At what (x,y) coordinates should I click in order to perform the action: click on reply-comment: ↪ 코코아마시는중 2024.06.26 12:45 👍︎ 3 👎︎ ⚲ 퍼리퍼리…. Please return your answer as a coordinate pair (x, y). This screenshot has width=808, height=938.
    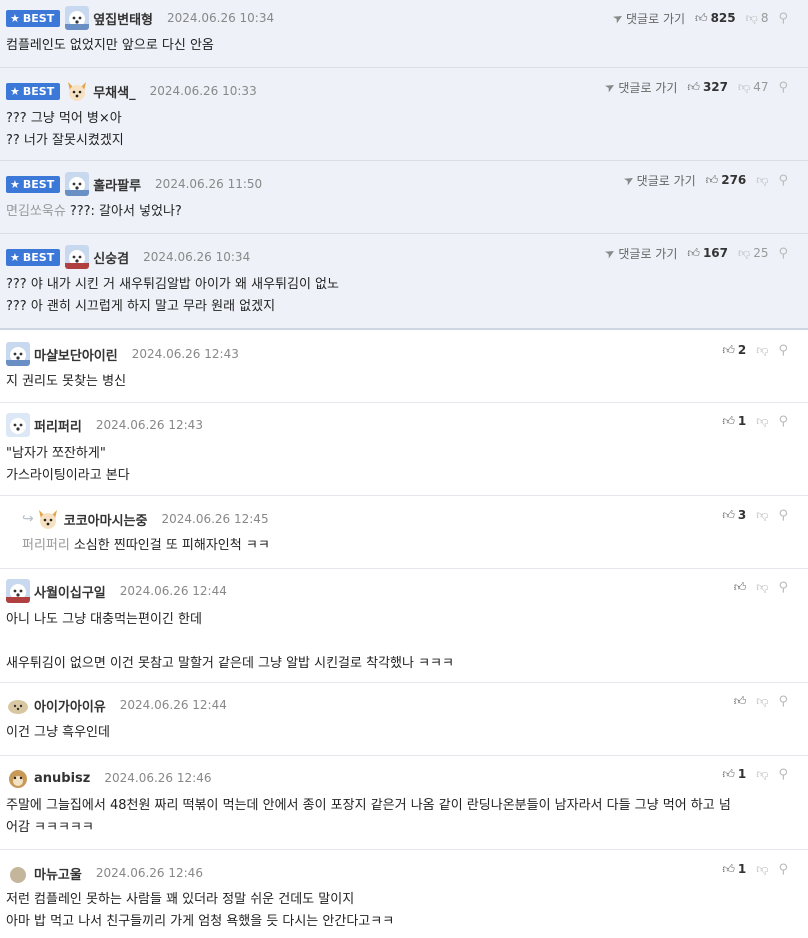
    Looking at the image, I should click on (404, 532).